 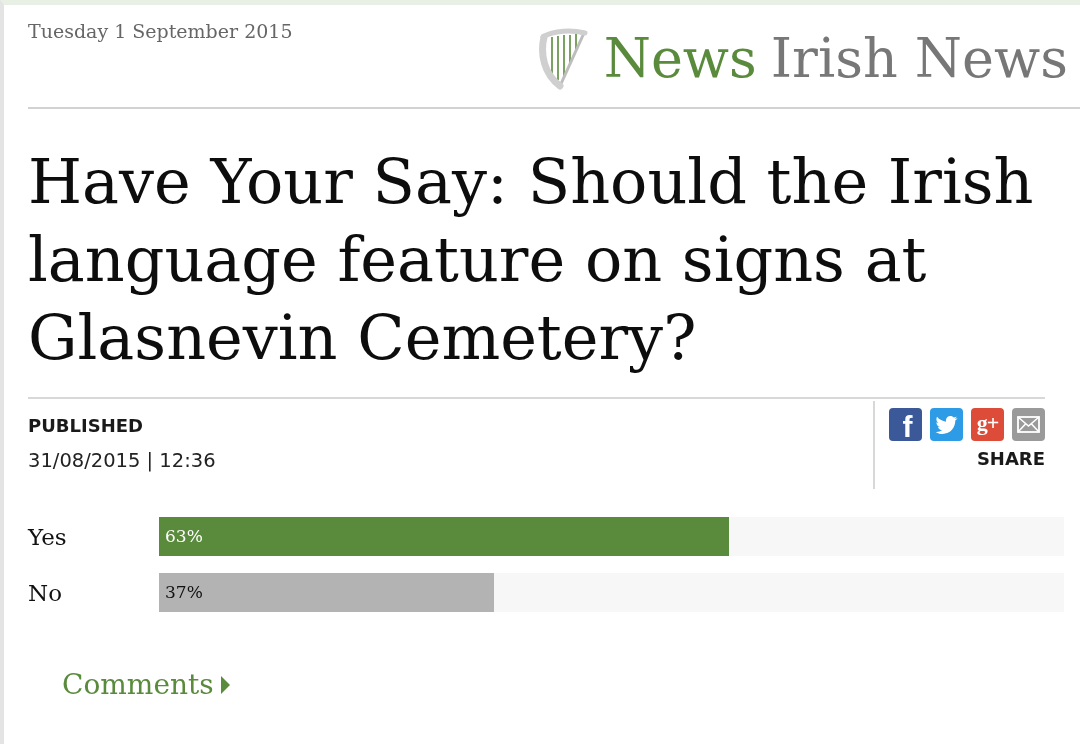 What do you see at coordinates (680, 59) in the screenshot?
I see `logo-text: News` at bounding box center [680, 59].